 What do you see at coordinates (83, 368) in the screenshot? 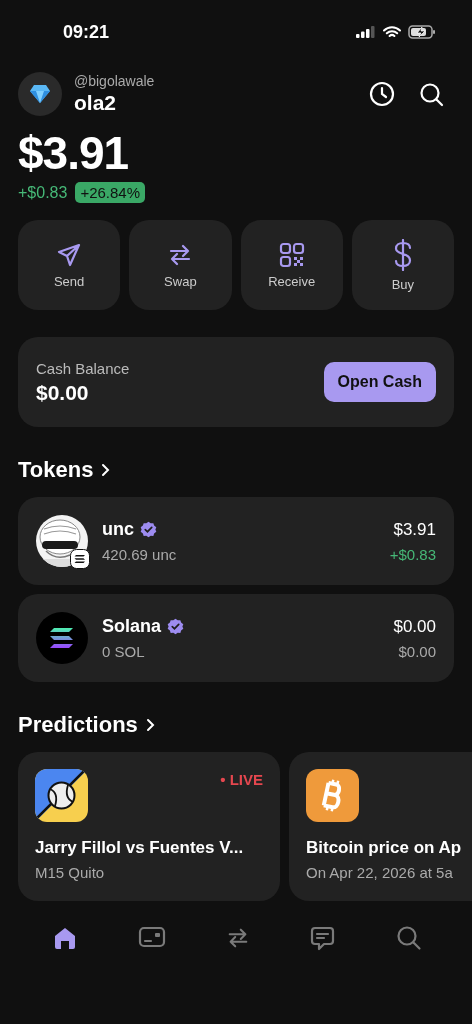
I see `cash-label: Cash Balance` at bounding box center [83, 368].